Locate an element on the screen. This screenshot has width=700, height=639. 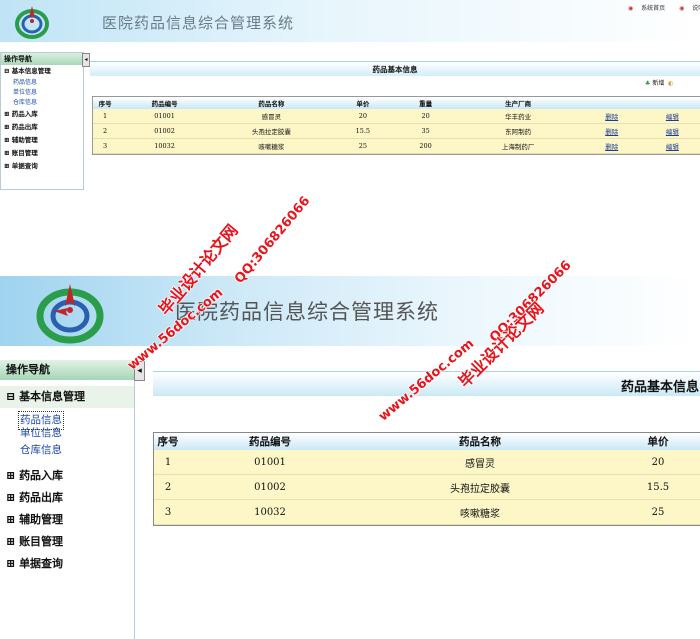
page-title-band: 药品基本信息 is located at coordinates (395, 68).